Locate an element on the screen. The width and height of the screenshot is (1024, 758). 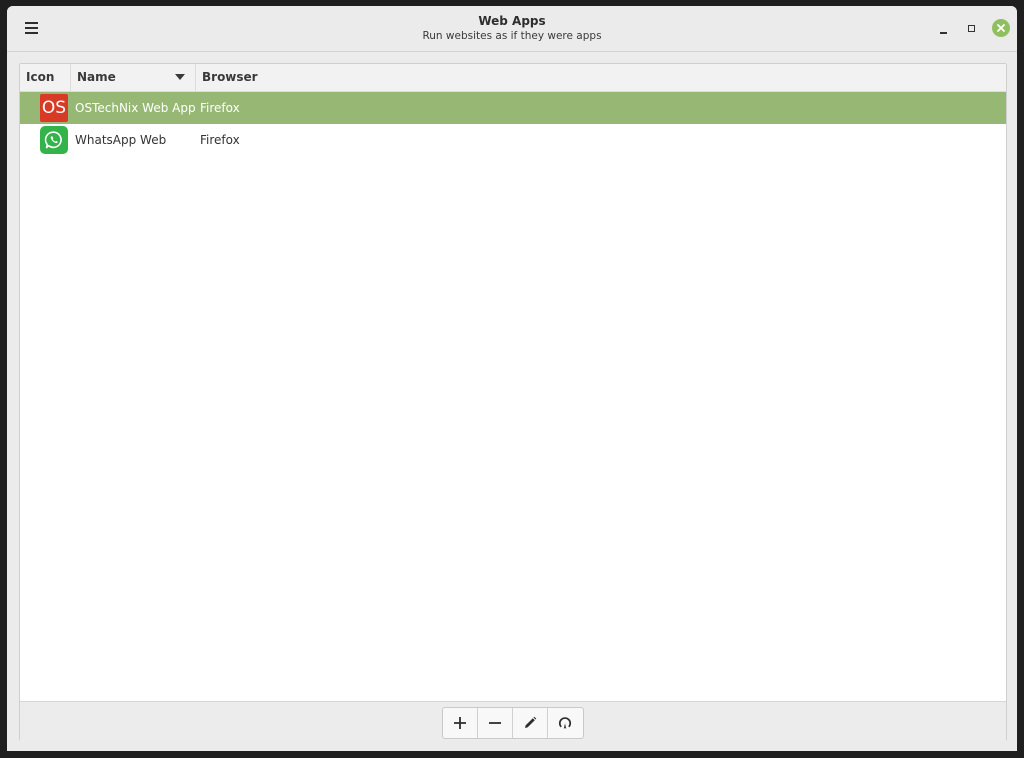
bottom-toolbar is located at coordinates (513, 721).